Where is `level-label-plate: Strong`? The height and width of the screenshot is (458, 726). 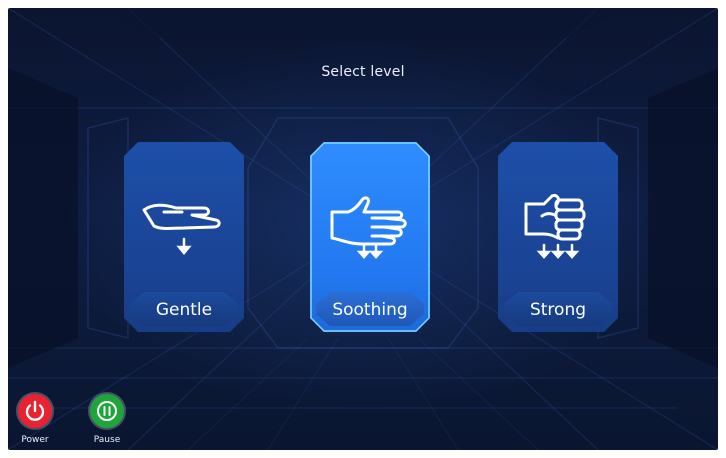
level-label-plate: Strong is located at coordinates (558, 309).